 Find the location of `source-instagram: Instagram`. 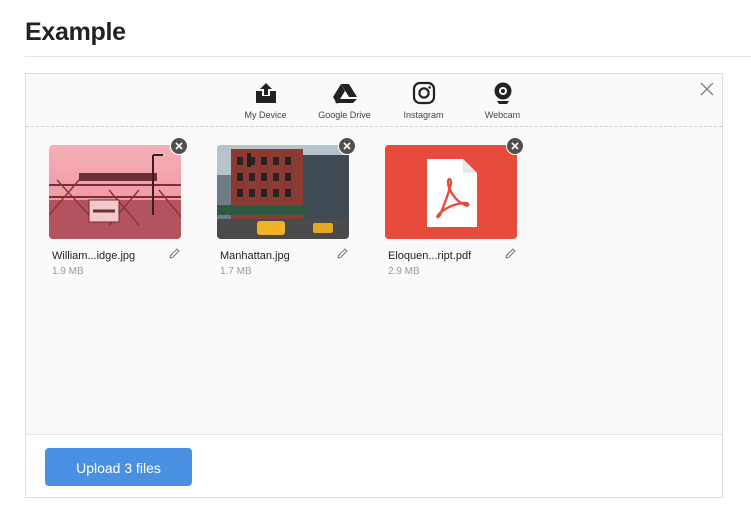

source-instagram: Instagram is located at coordinates (423, 100).